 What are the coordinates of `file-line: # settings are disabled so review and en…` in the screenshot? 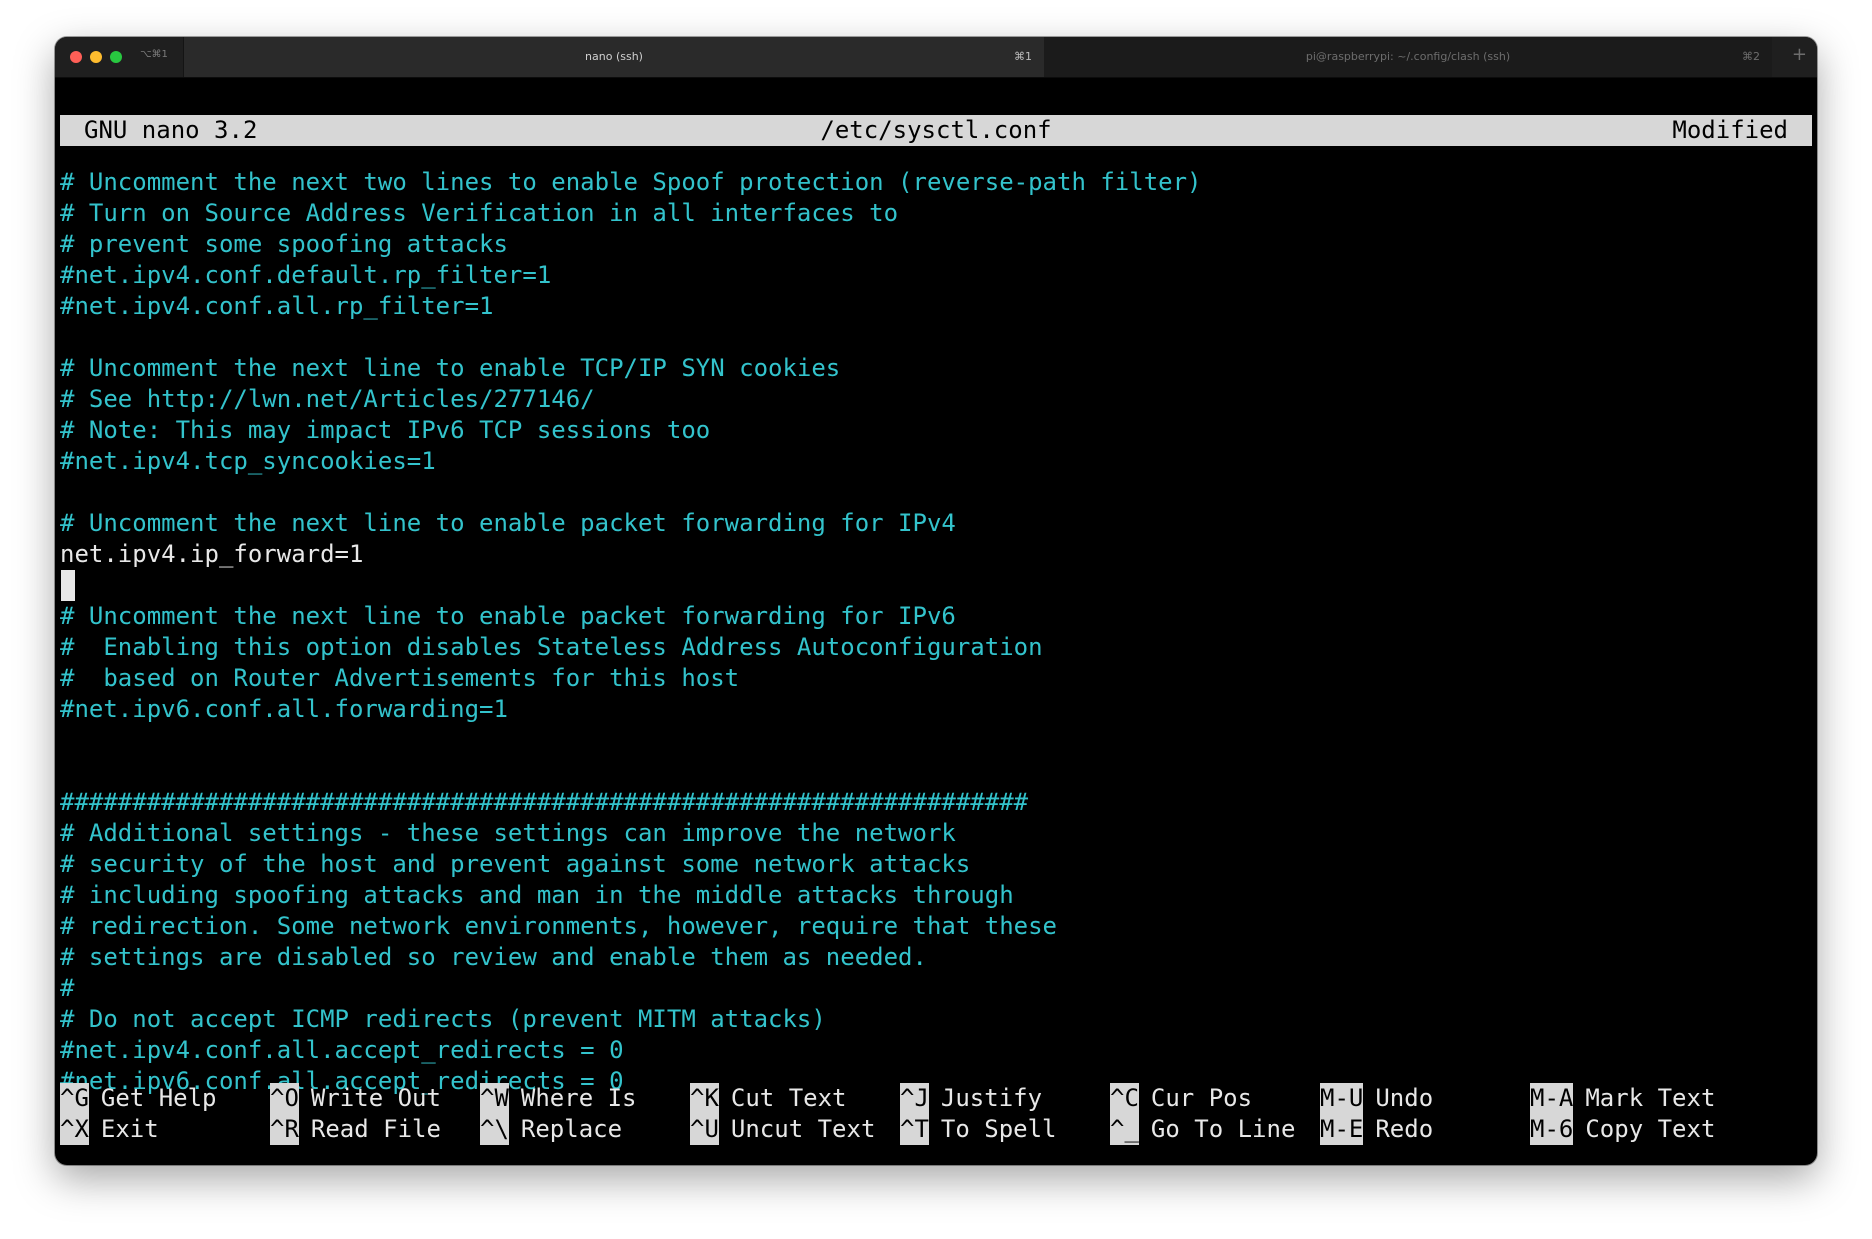 It's located at (493, 957).